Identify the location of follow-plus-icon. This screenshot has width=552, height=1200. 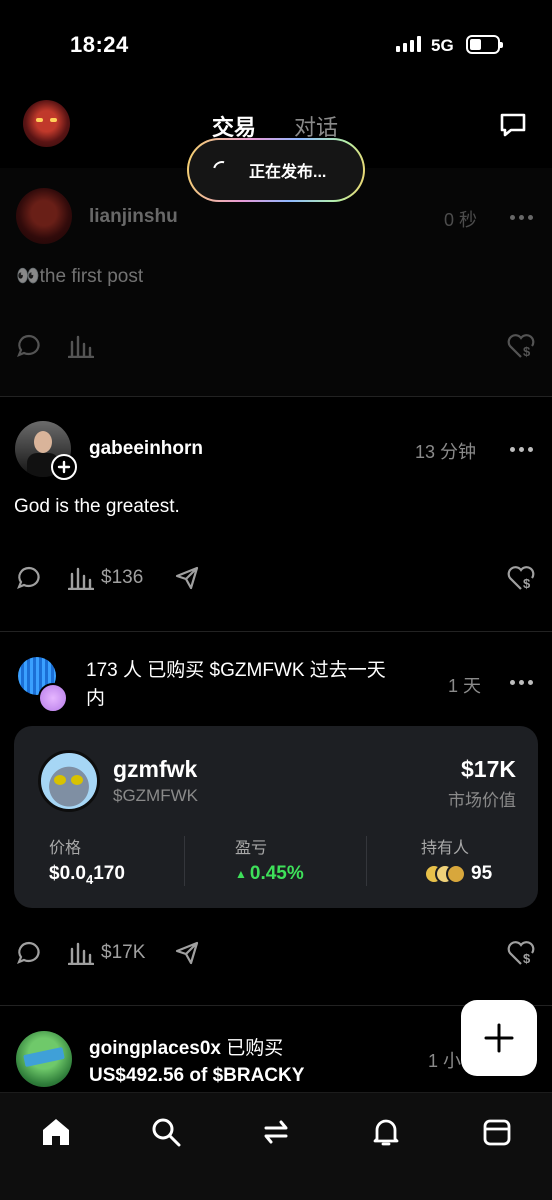
(64, 467).